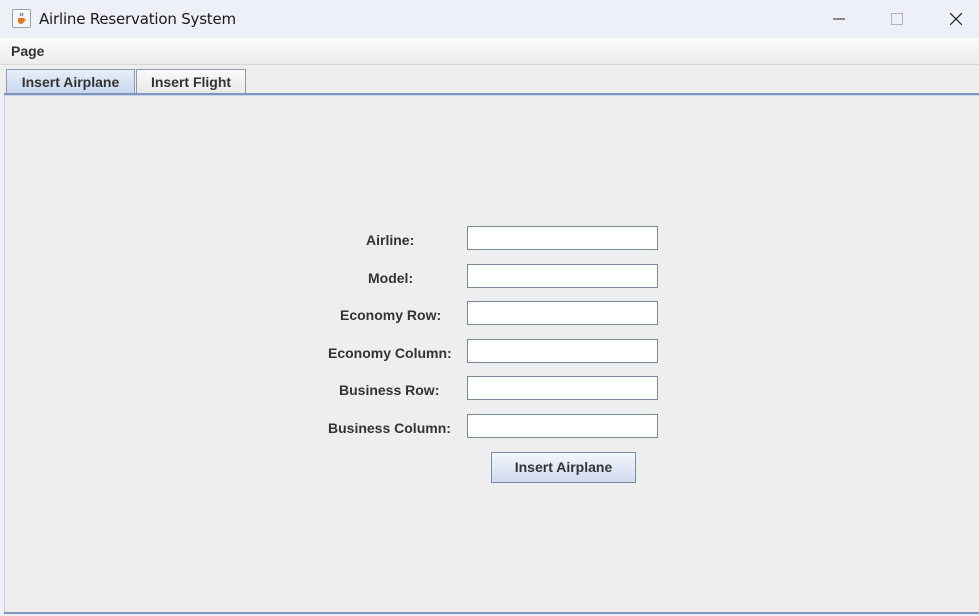 The width and height of the screenshot is (979, 616). What do you see at coordinates (562, 426) in the screenshot?
I see `business-column-field` at bounding box center [562, 426].